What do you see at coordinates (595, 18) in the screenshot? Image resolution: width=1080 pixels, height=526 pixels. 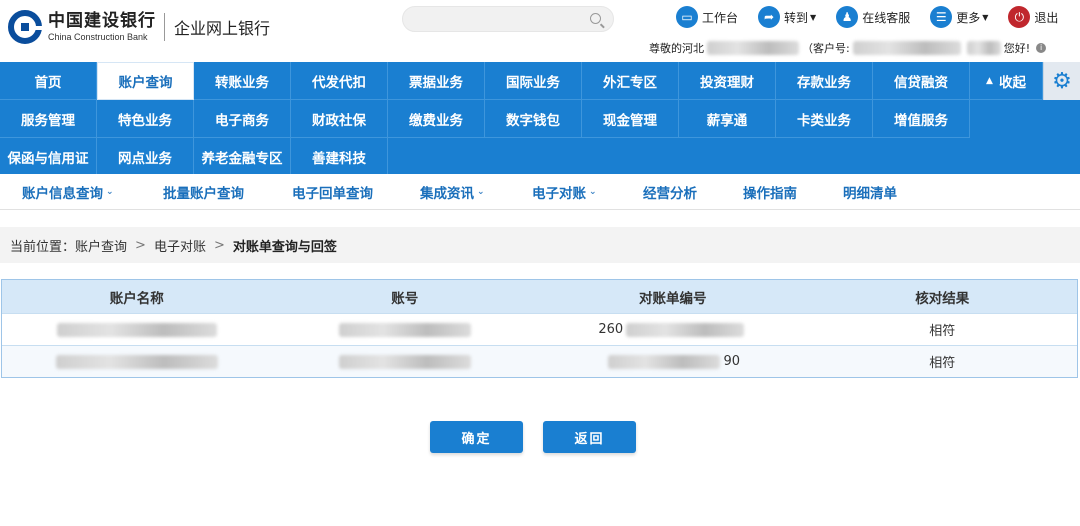 I see `search-icon` at bounding box center [595, 18].